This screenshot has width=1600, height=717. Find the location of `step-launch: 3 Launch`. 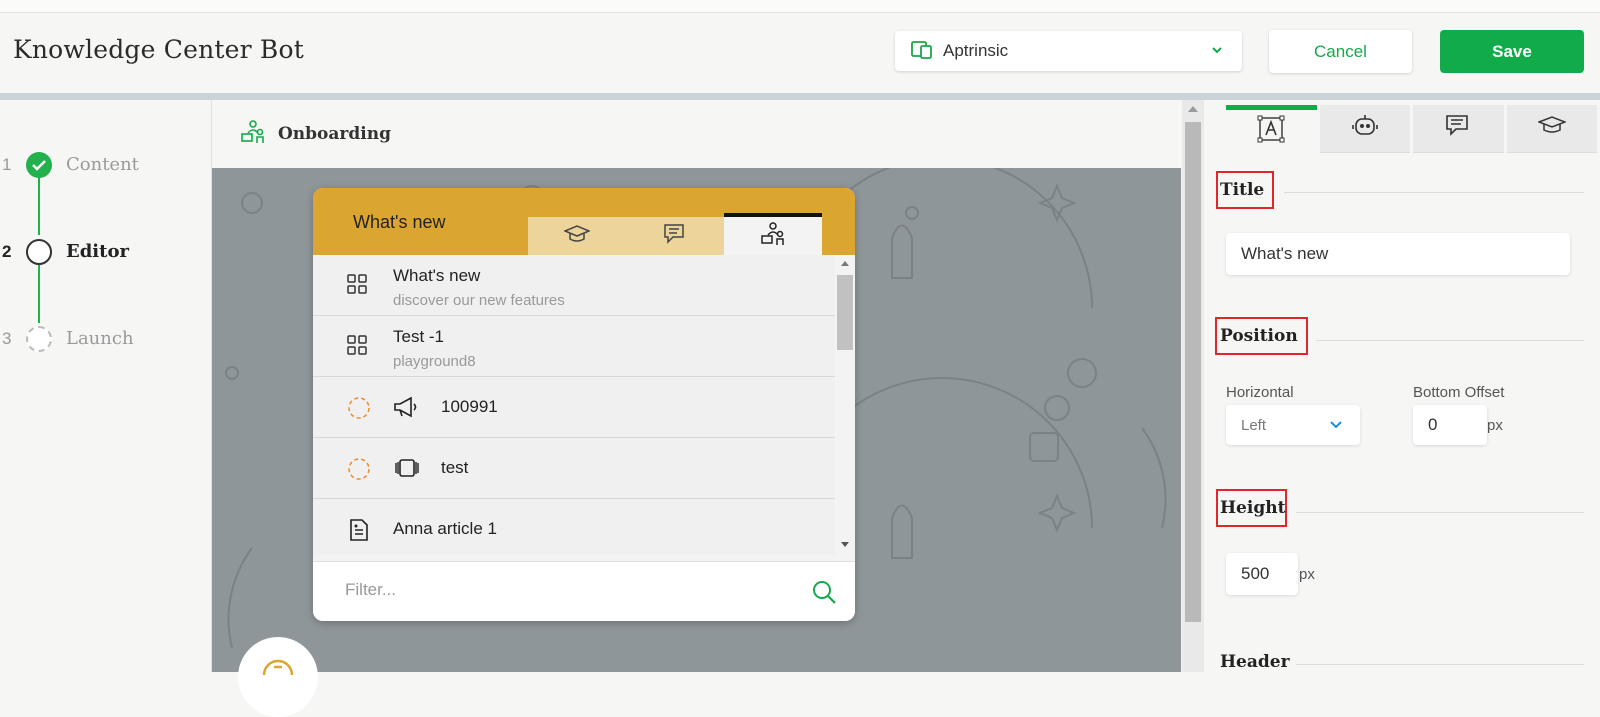

step-launch: 3 Launch is located at coordinates (105, 339).